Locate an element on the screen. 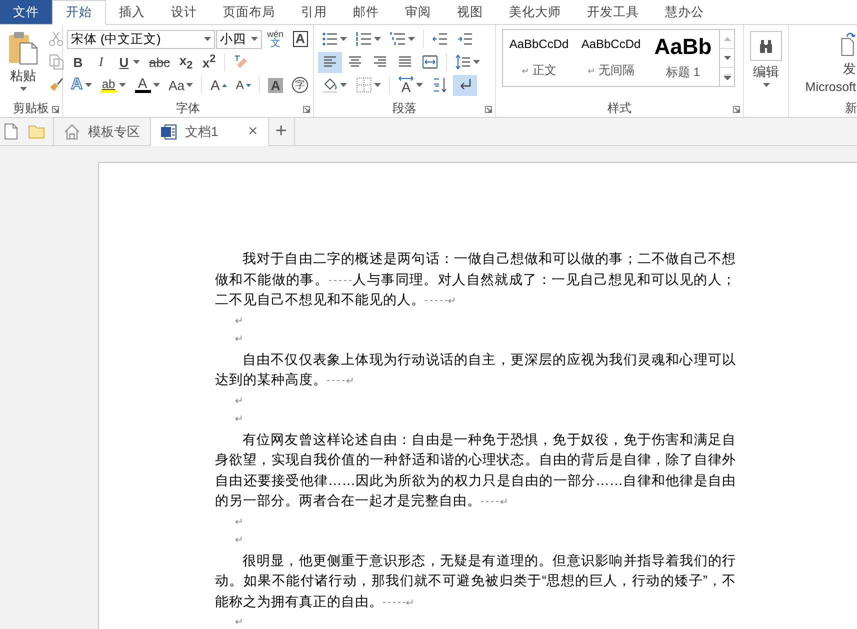 The width and height of the screenshot is (857, 629). group-label: 新 is located at coordinates (851, 108).